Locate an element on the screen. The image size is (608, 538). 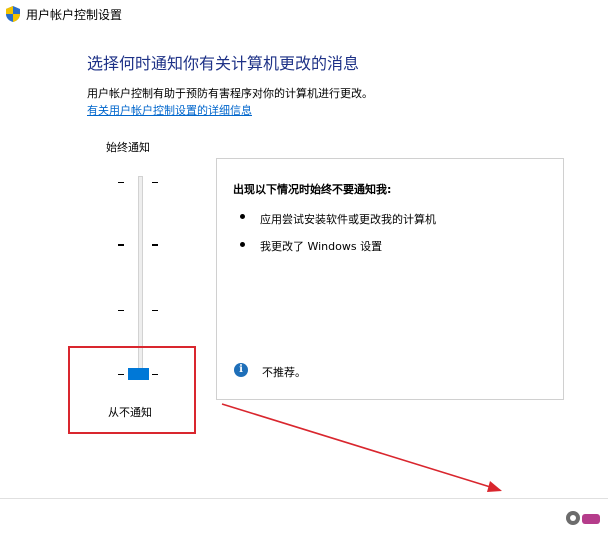
info-panel-heading: 出现以下情况时始终不要通知我: is located at coordinates (312, 189).